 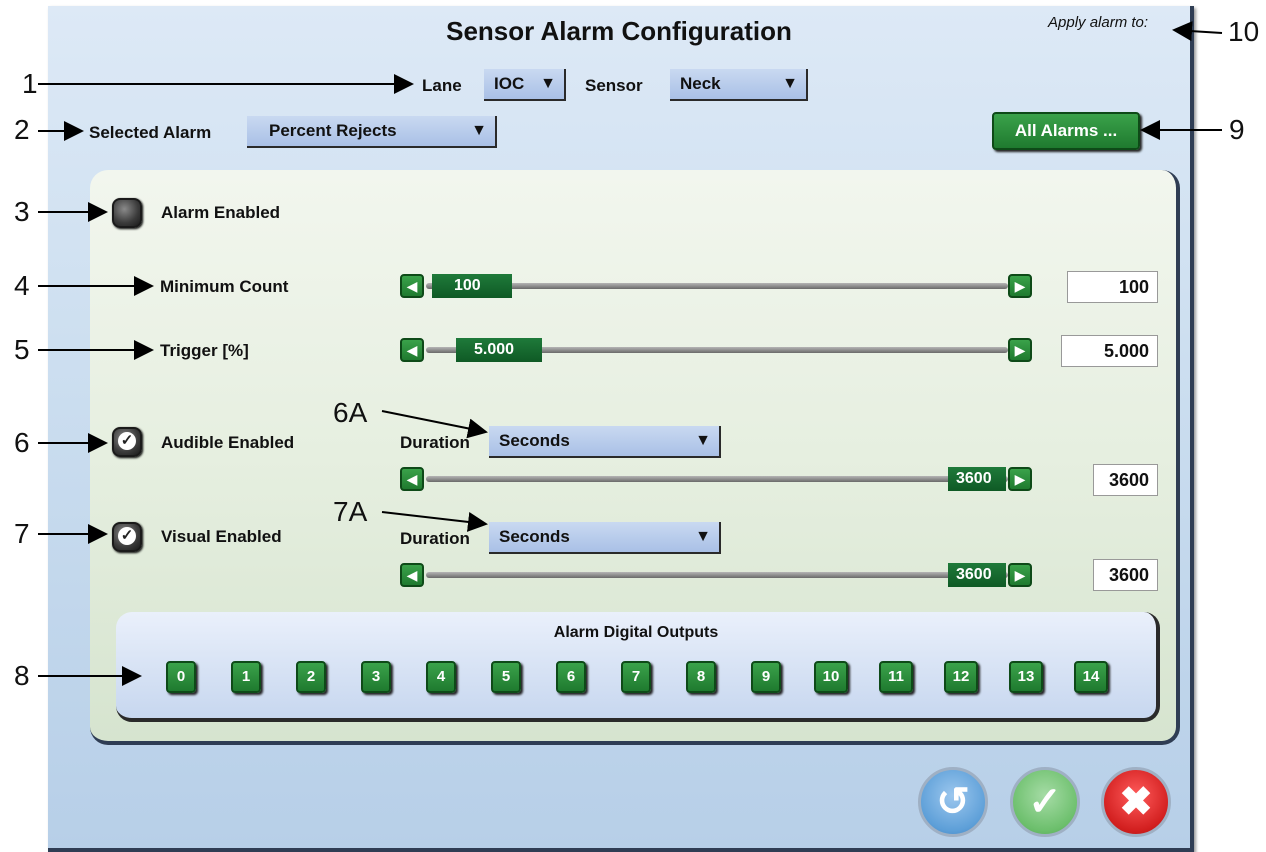 I want to click on callout-8: 8, so click(x=22, y=675).